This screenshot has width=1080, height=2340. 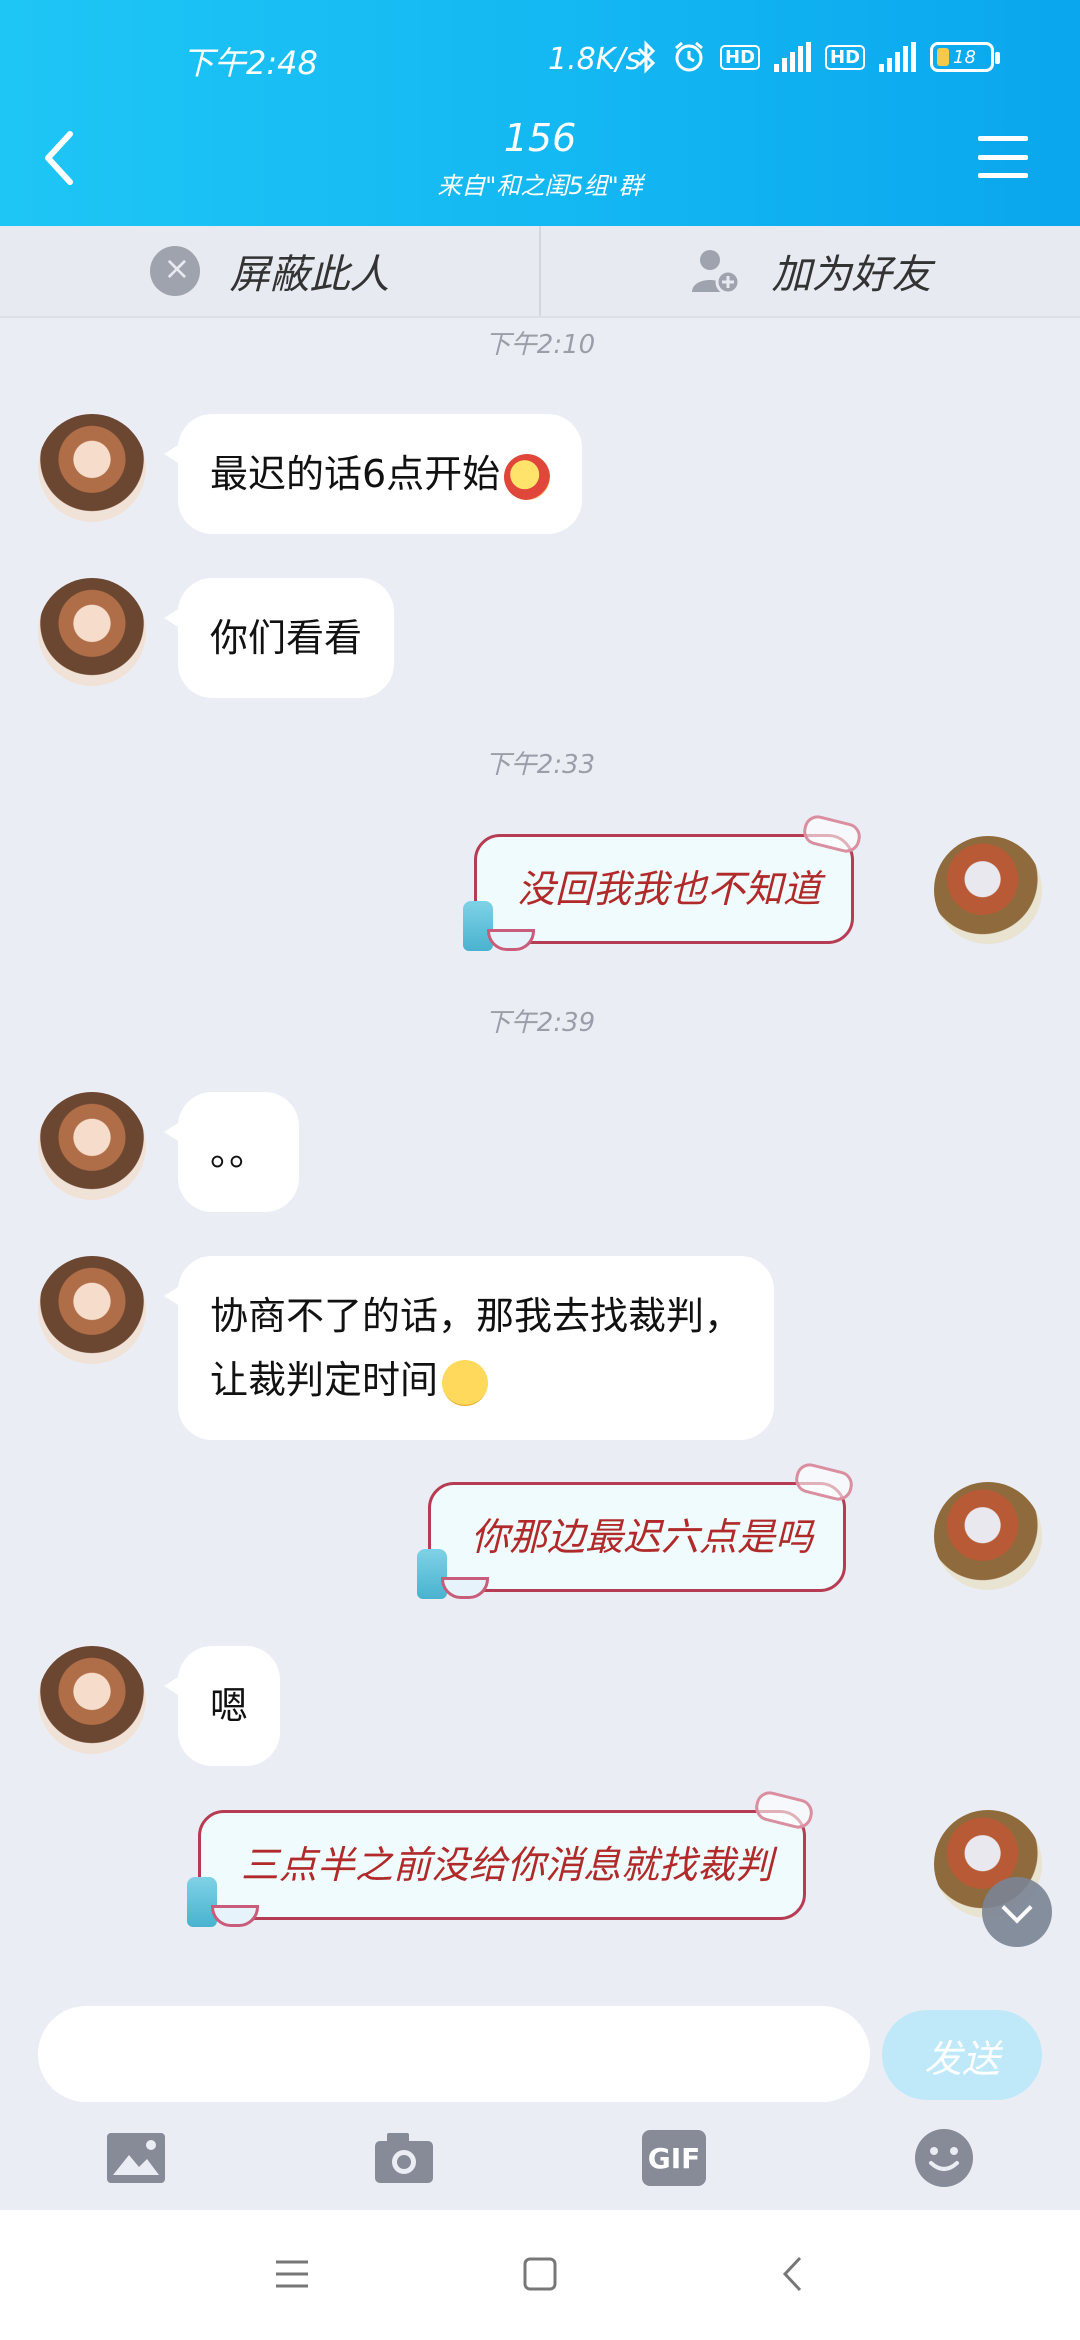 I want to click on add-friend-button: 加为好友, so click(x=809, y=271).